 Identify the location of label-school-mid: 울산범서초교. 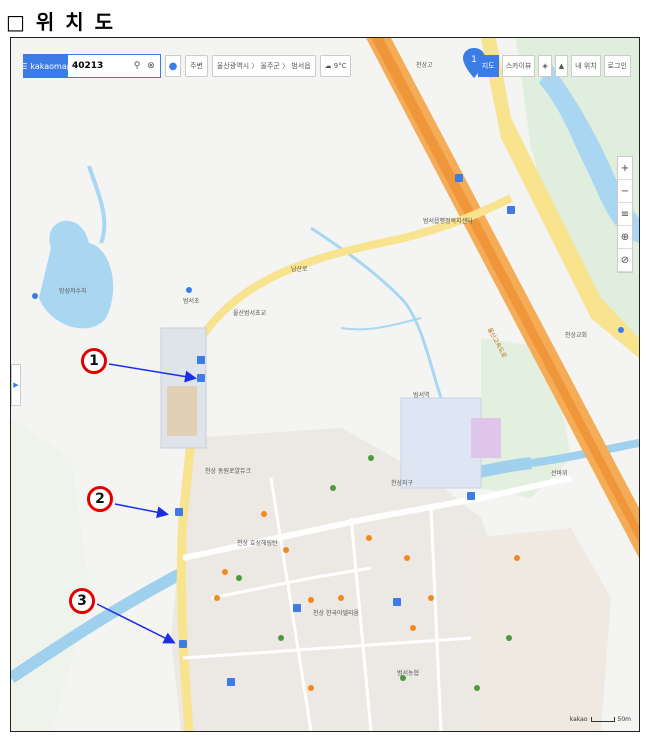
(250, 313).